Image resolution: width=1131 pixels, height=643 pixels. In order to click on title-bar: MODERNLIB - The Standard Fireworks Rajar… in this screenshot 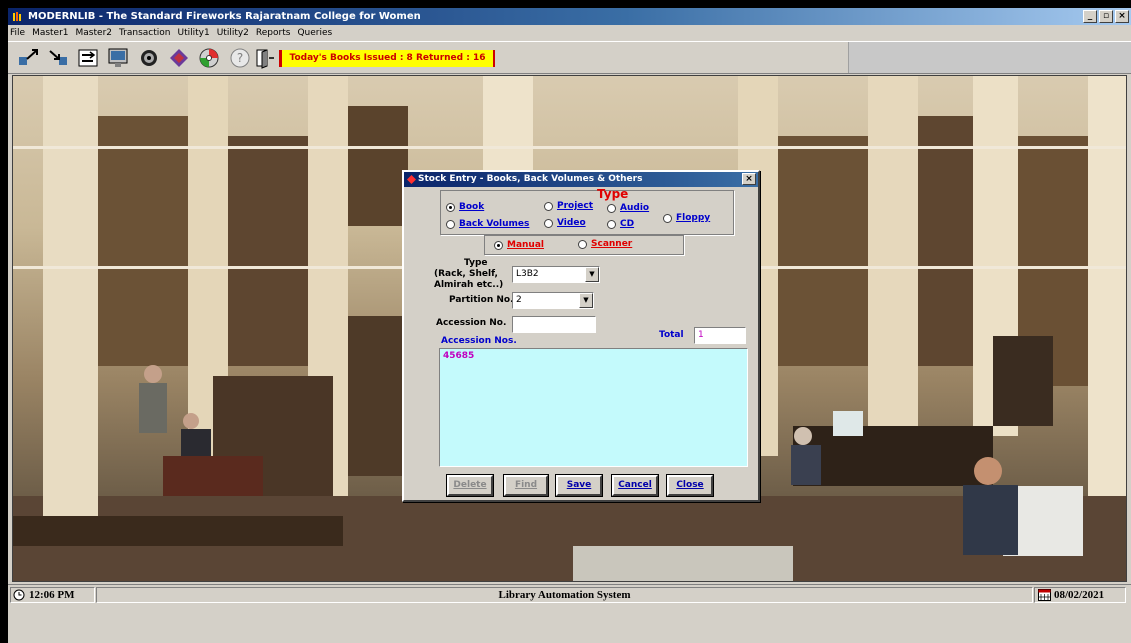, I will do `click(569, 16)`.